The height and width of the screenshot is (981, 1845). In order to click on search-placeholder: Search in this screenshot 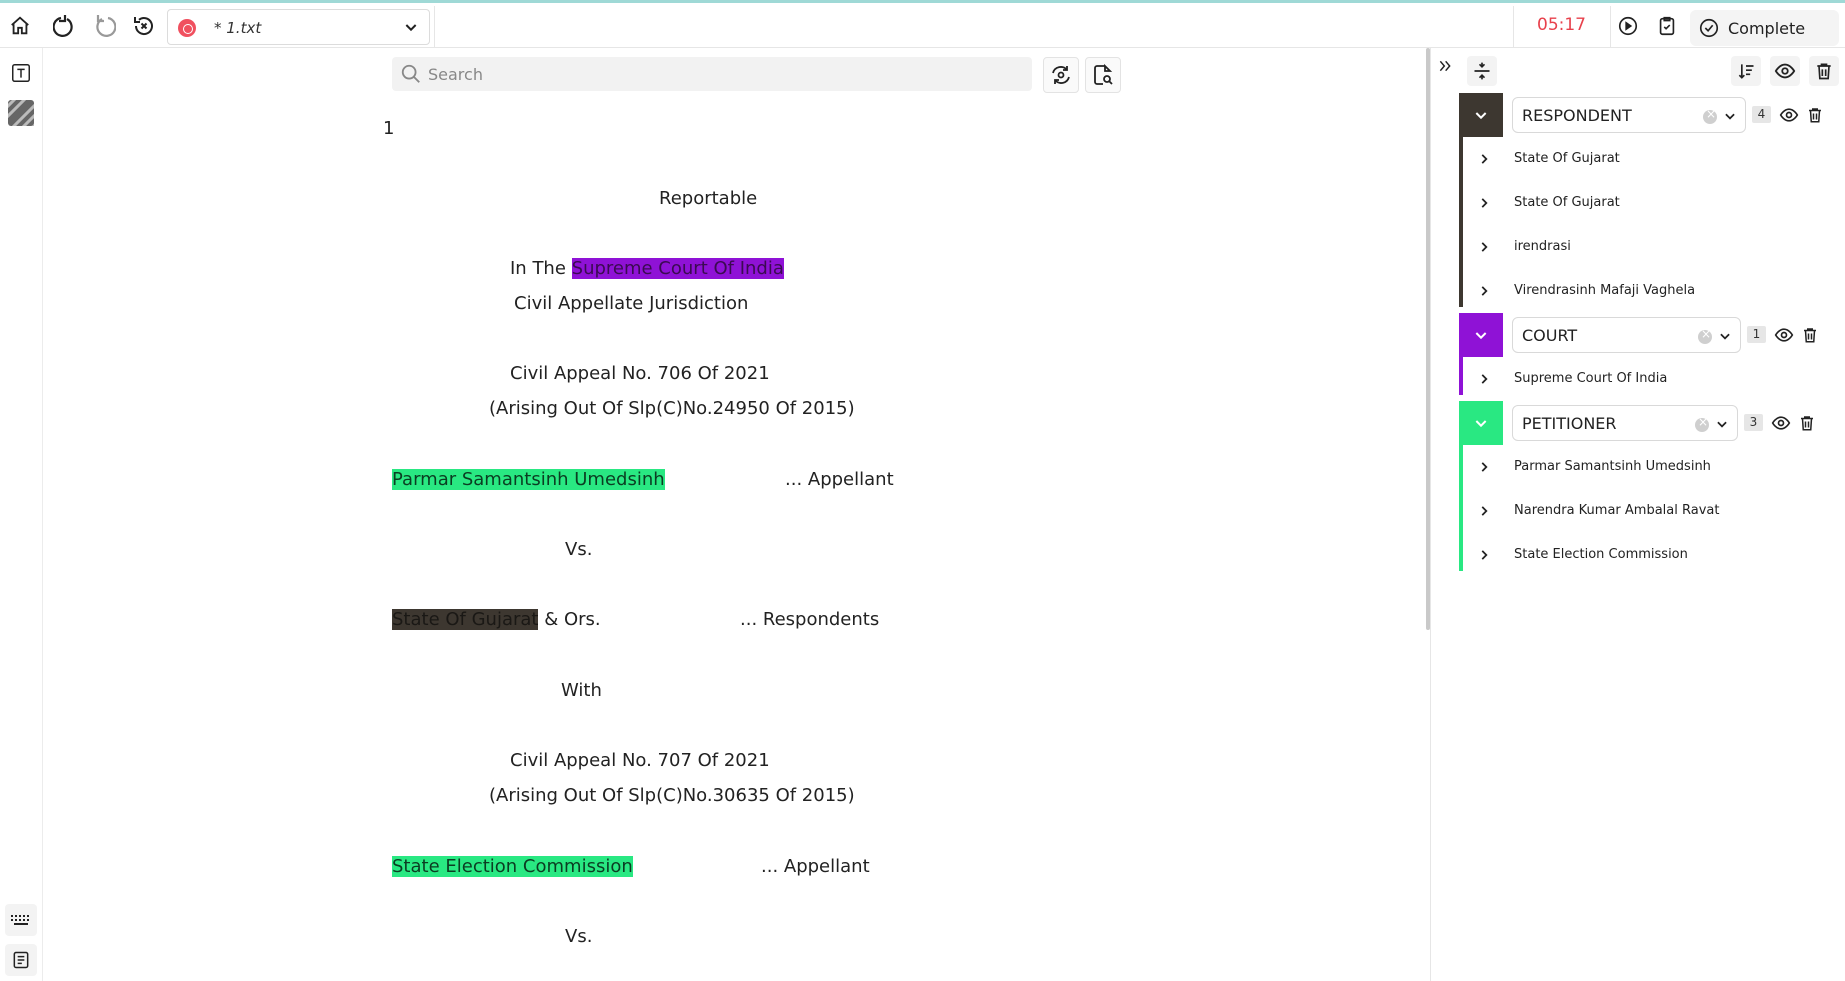, I will do `click(455, 74)`.